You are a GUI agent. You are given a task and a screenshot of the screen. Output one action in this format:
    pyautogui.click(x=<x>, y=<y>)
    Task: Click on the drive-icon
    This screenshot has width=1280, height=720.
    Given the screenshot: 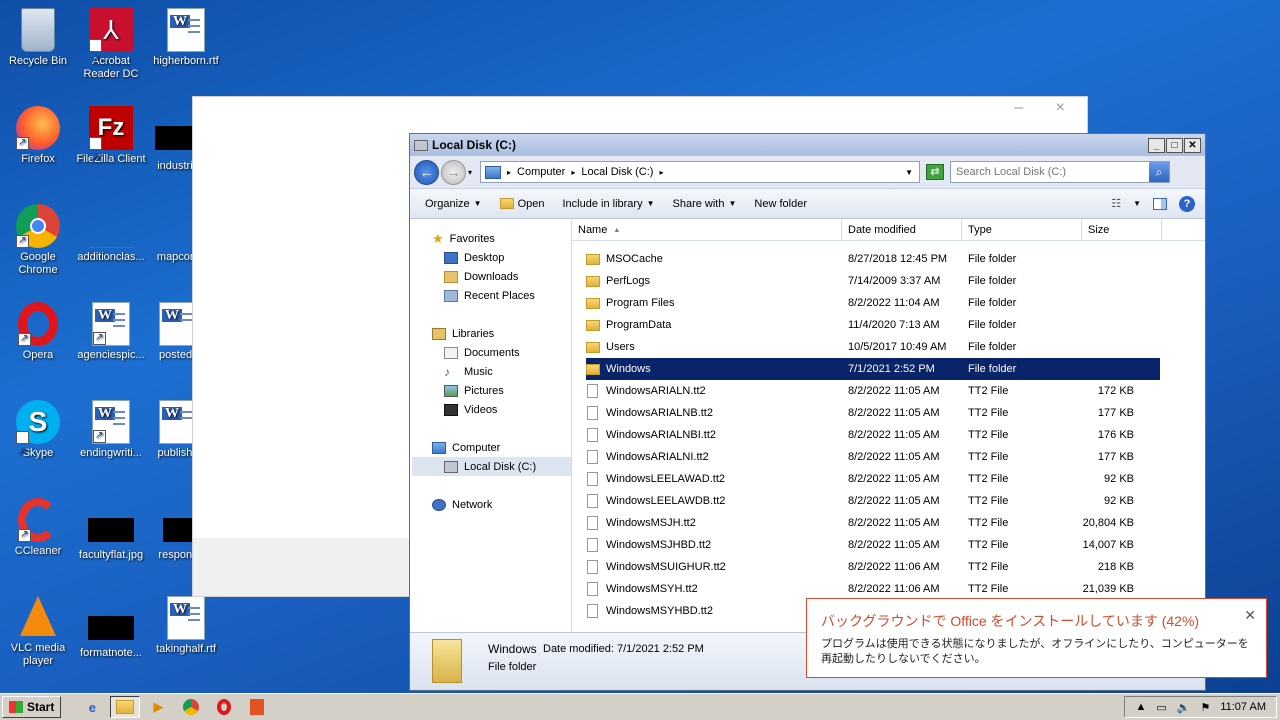 What is the action you would take?
    pyautogui.click(x=421, y=145)
    